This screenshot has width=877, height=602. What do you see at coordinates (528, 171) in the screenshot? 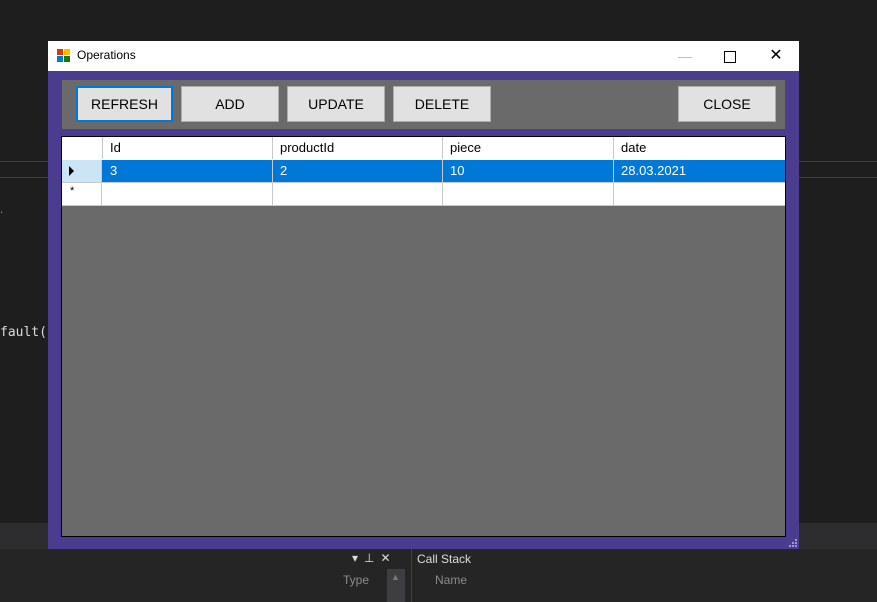
I see `cell-piece: 10` at bounding box center [528, 171].